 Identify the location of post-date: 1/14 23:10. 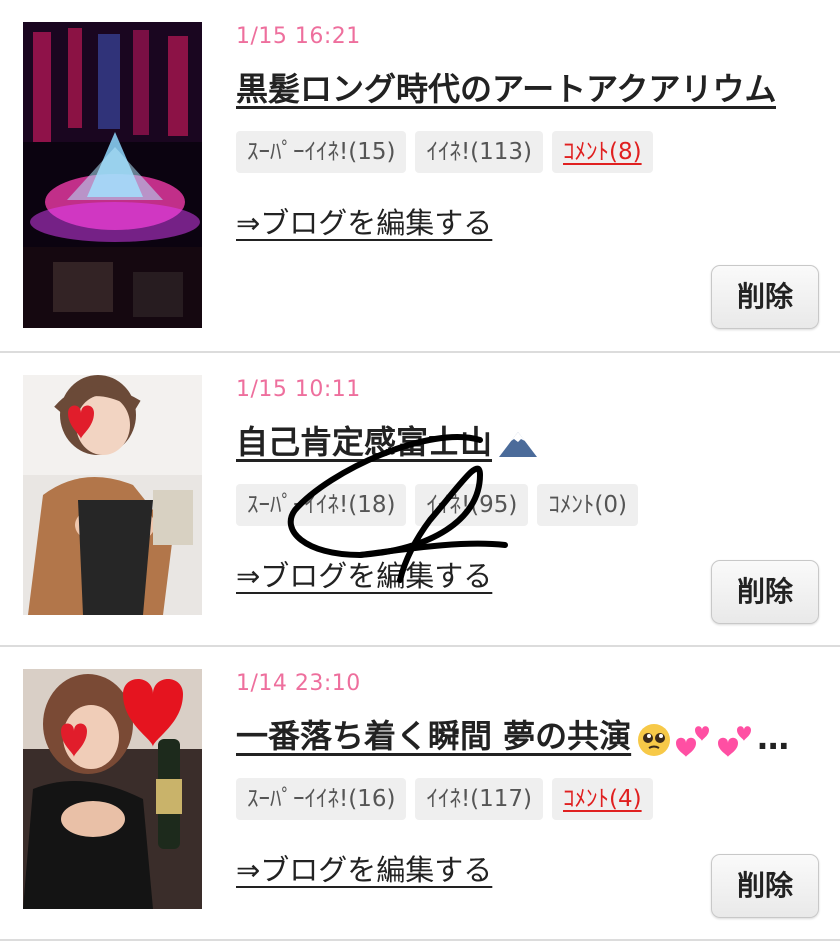
(298, 683).